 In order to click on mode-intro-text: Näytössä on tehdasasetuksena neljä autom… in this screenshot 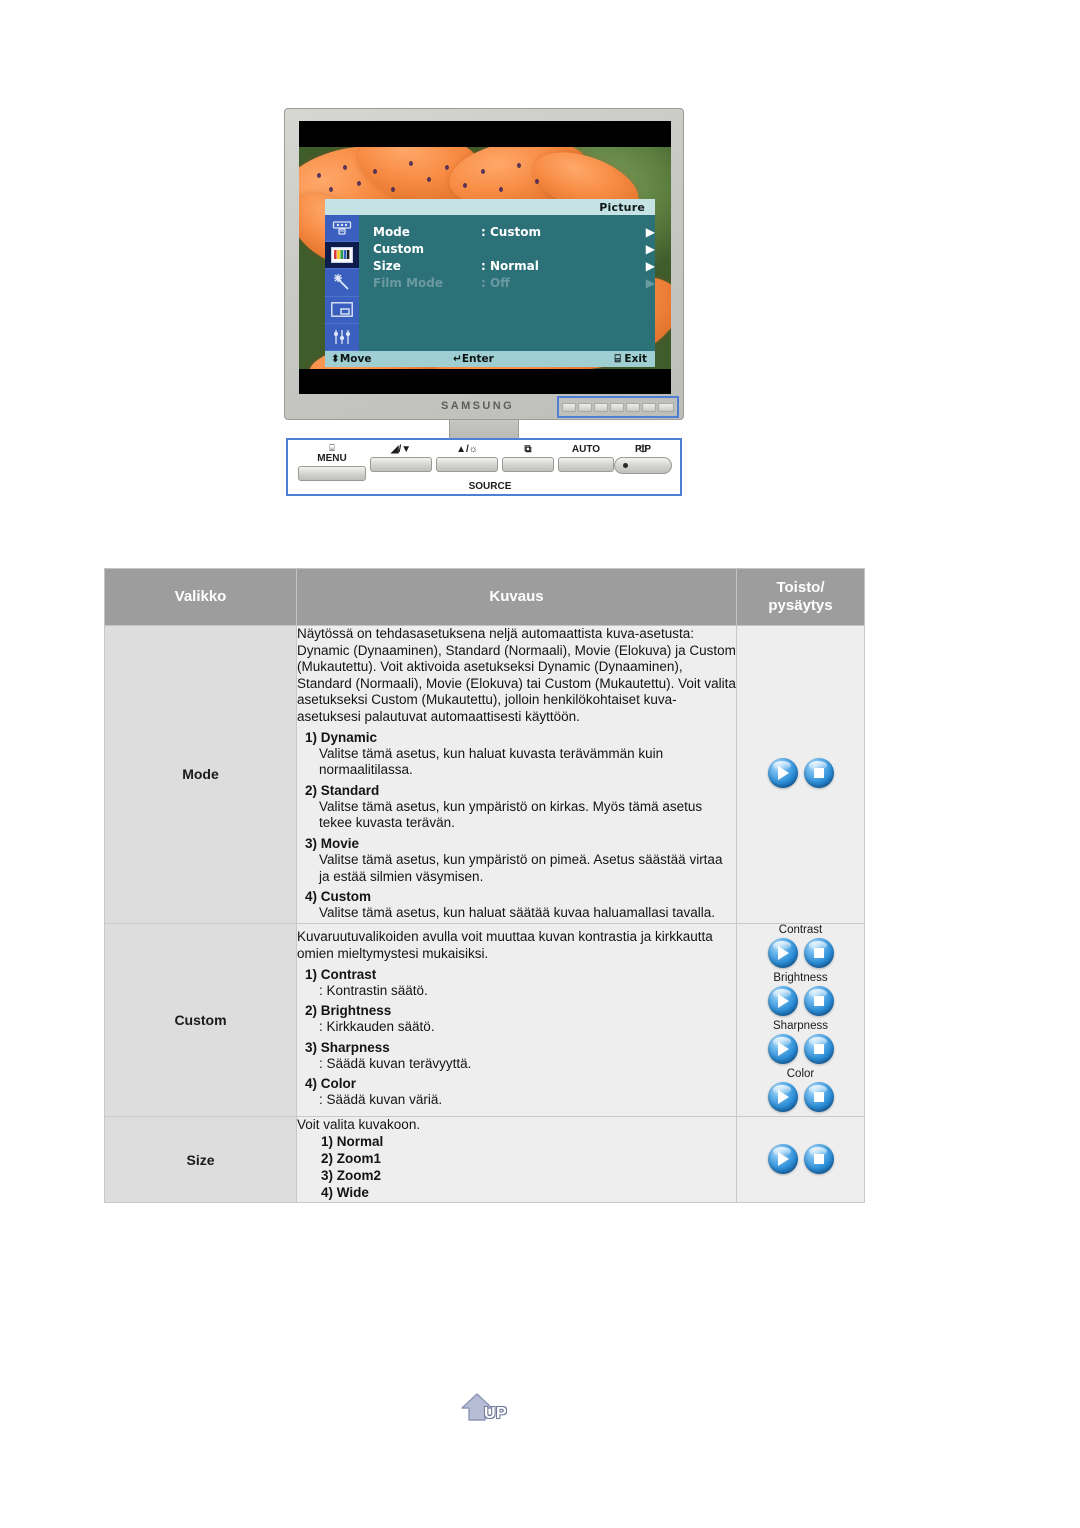, I will do `click(516, 675)`.